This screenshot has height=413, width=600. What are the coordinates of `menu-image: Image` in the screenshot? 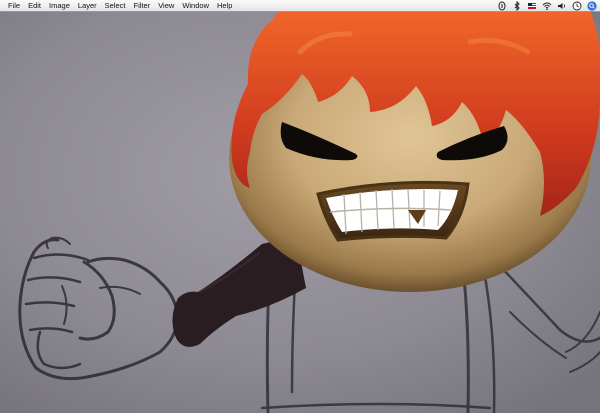 It's located at (59, 5).